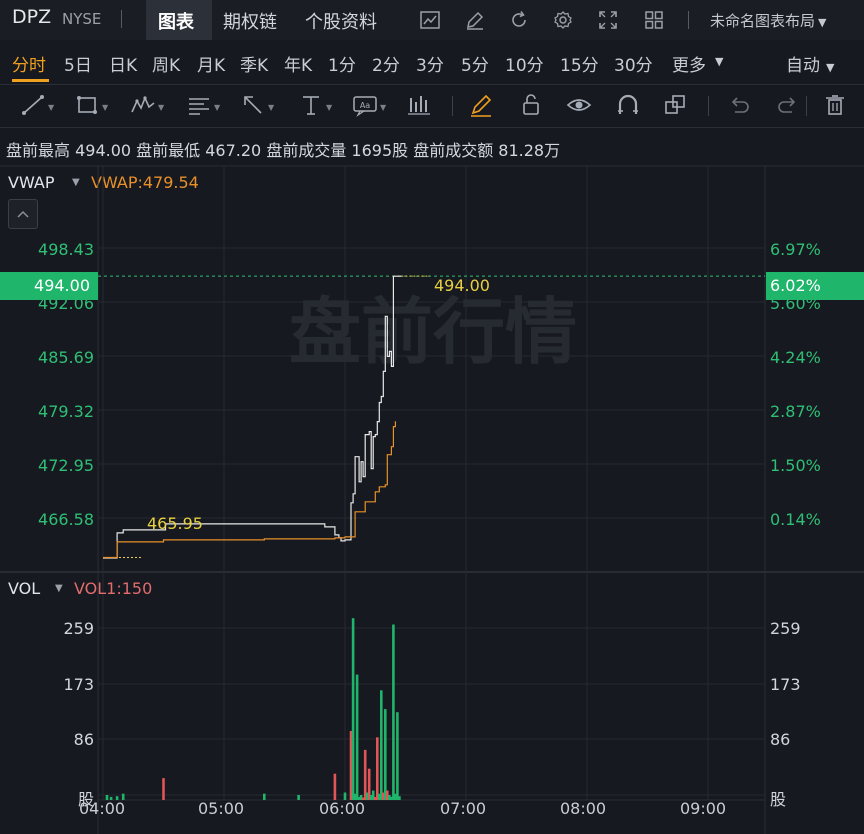 The height and width of the screenshot is (834, 864). Describe the element at coordinates (795, 519) in the screenshot. I see `percent-axis-label: 0.14%` at that location.